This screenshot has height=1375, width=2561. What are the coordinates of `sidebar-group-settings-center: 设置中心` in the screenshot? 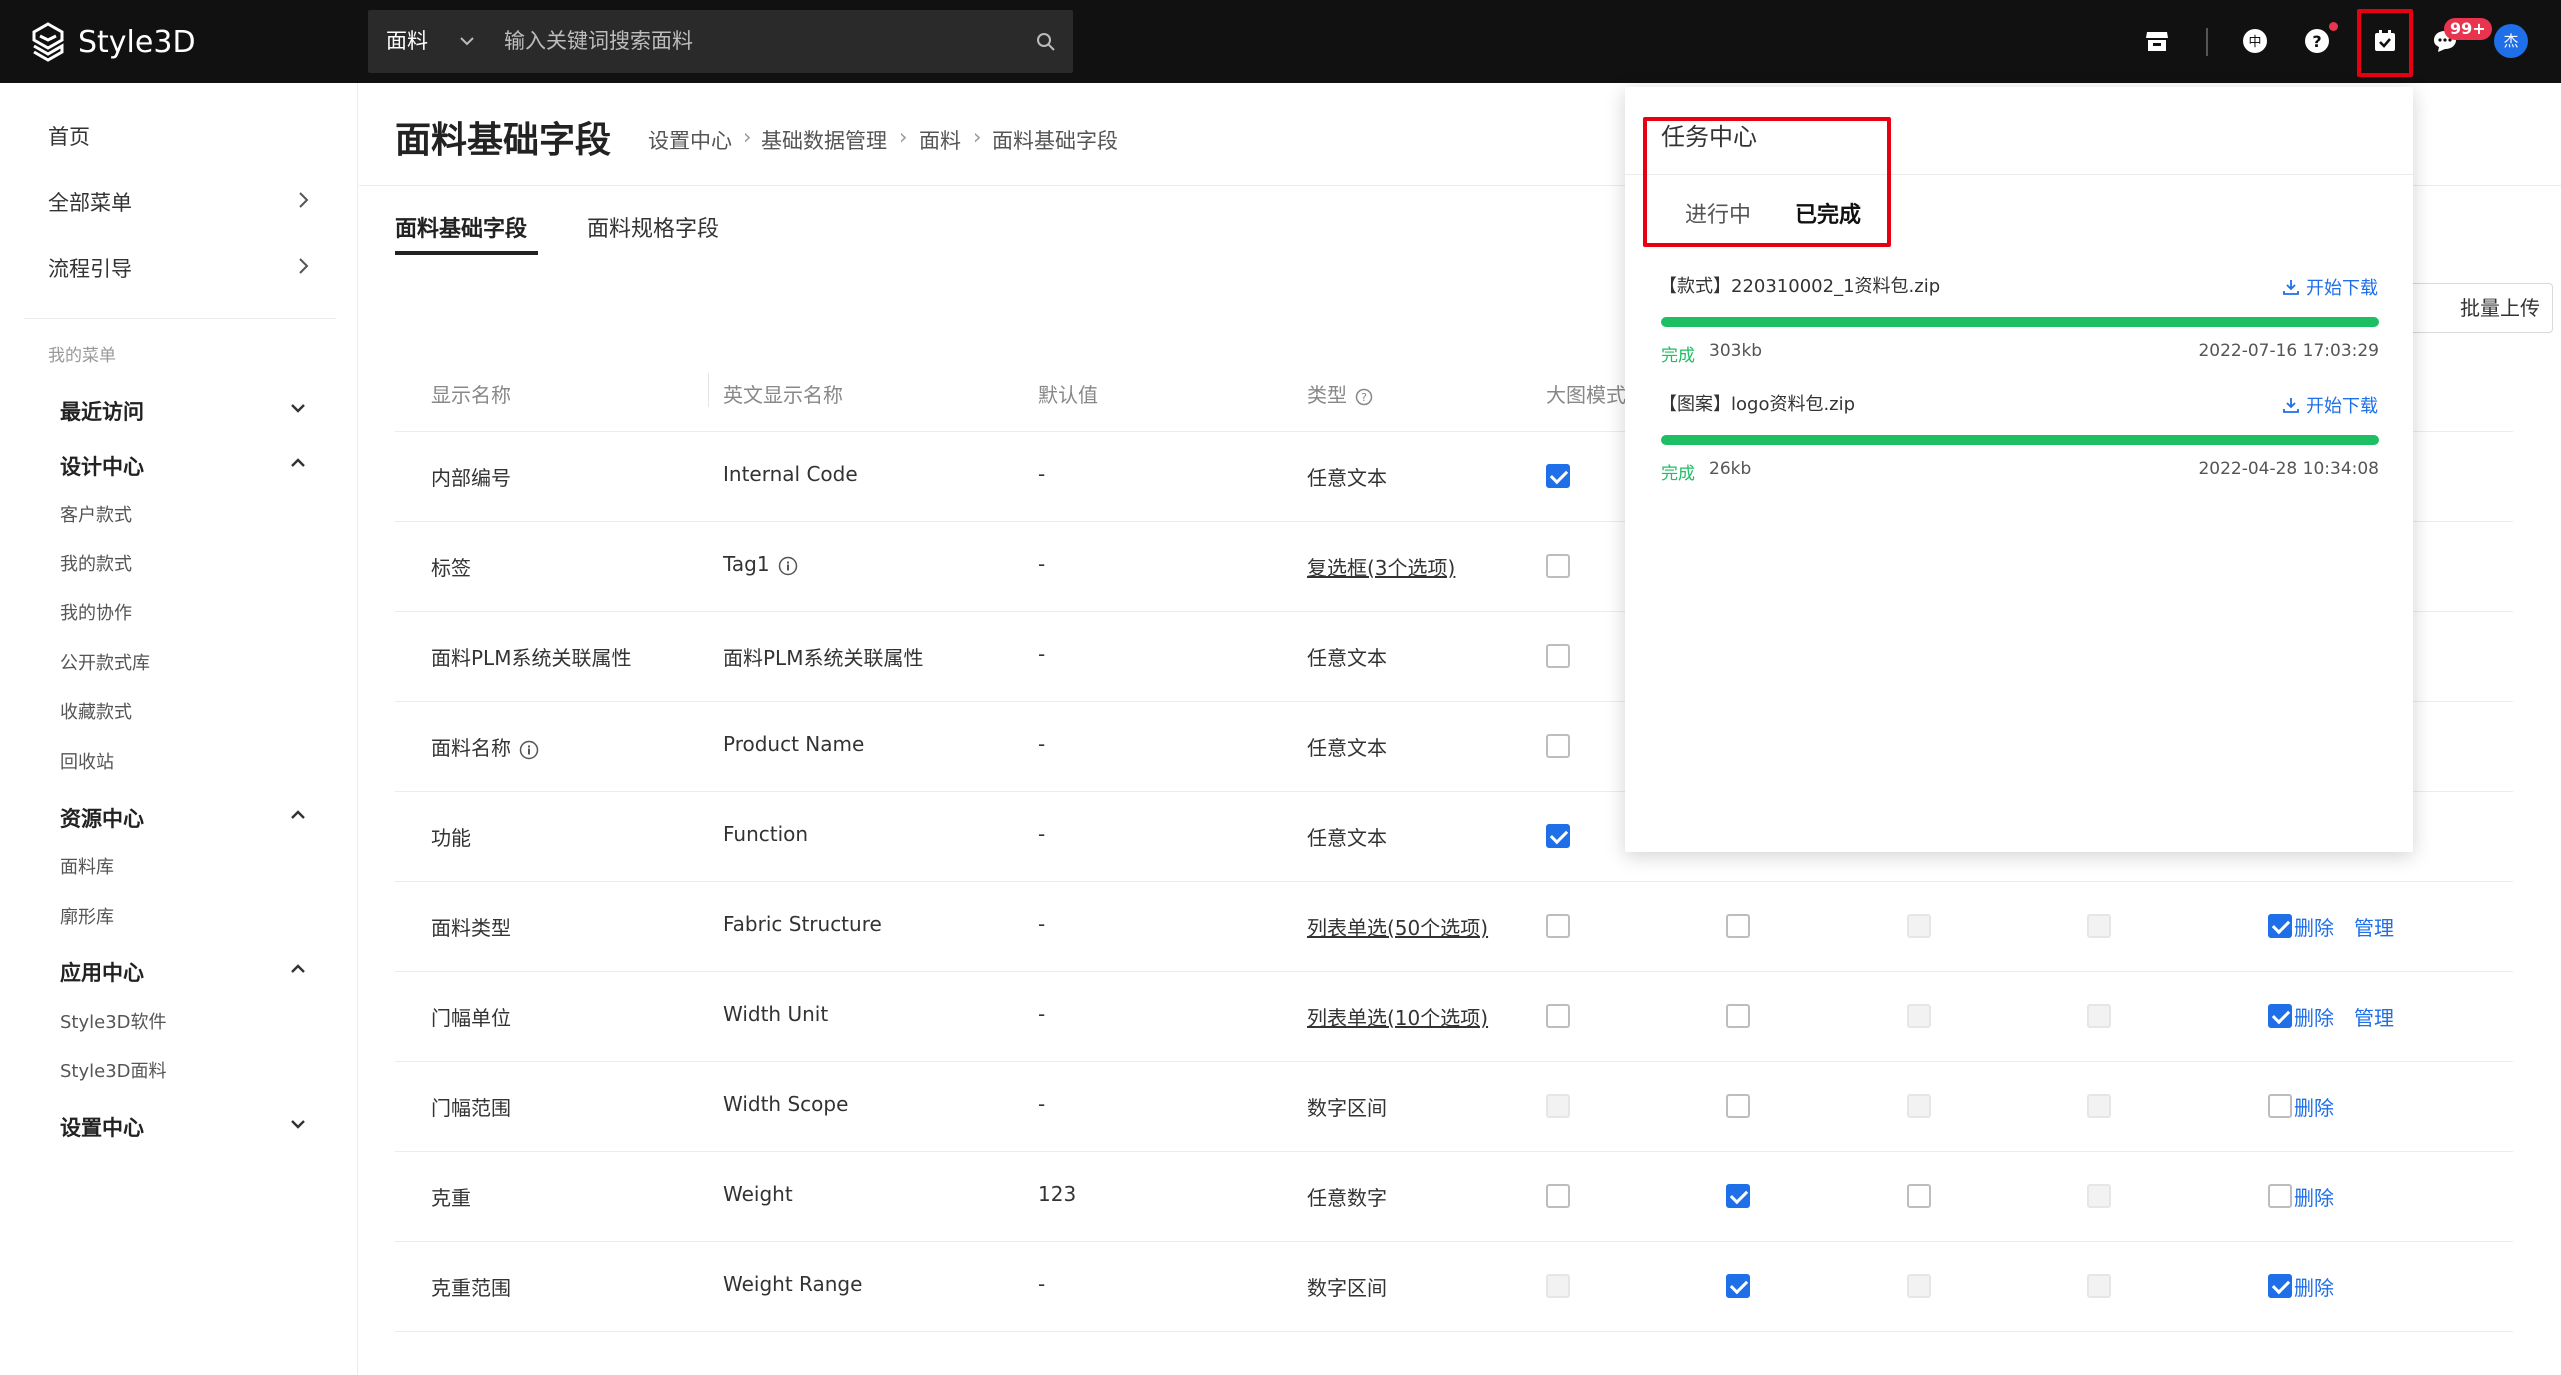 It's located at (102, 1127).